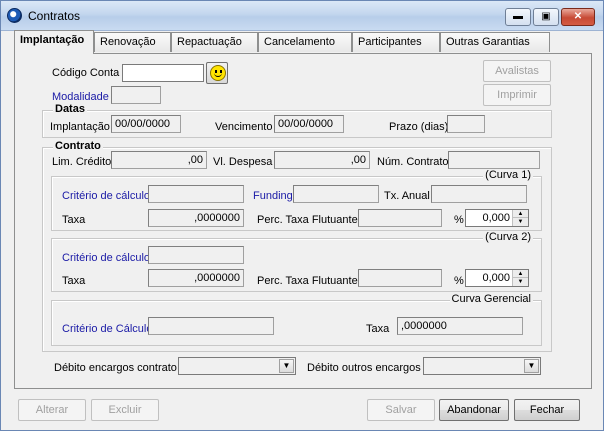 The image size is (604, 431). I want to click on vencimento-field: 00/00/0000, so click(309, 124).